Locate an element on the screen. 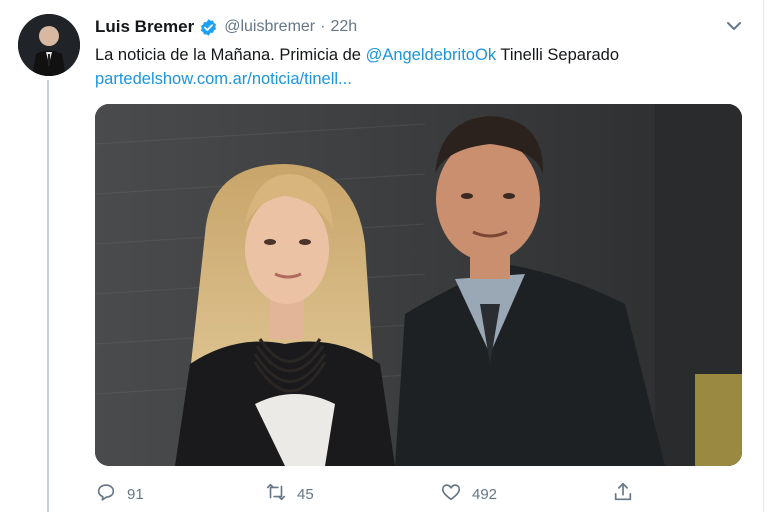 The image size is (767, 512). reply-icon is located at coordinates (106, 494).